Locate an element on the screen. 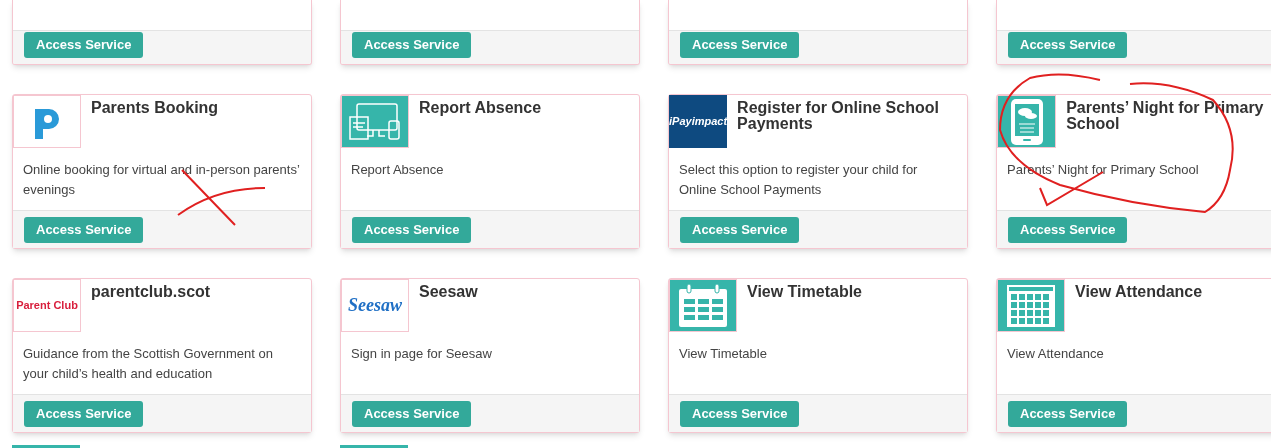  service-description: Sign in page for Seesaw is located at coordinates (421, 354).